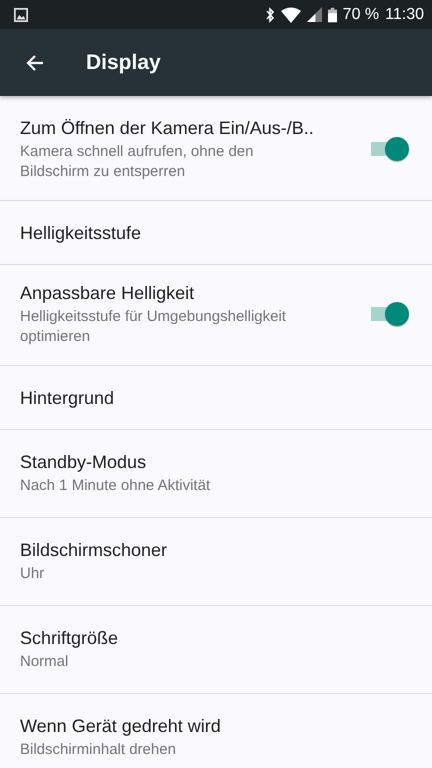  What do you see at coordinates (70, 638) in the screenshot?
I see `item-title: Schriftgröße` at bounding box center [70, 638].